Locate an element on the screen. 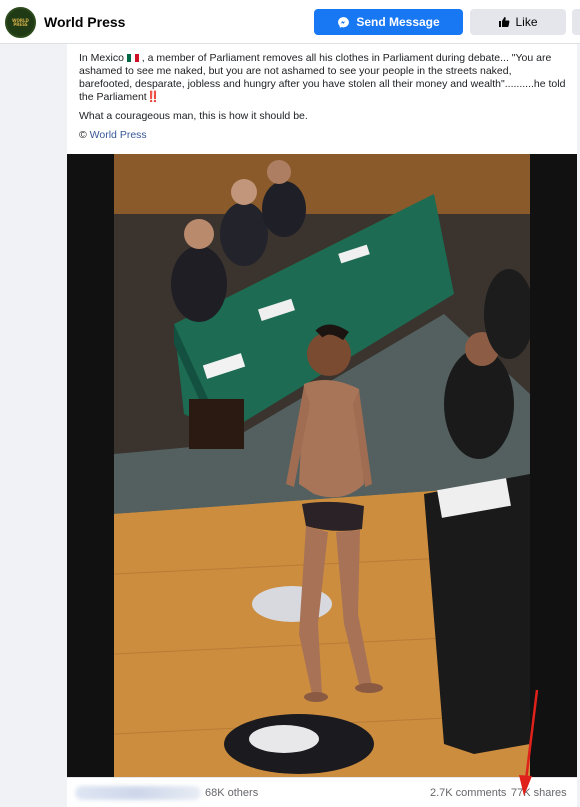  double-exclamation-icon: ‼️ is located at coordinates (153, 97).